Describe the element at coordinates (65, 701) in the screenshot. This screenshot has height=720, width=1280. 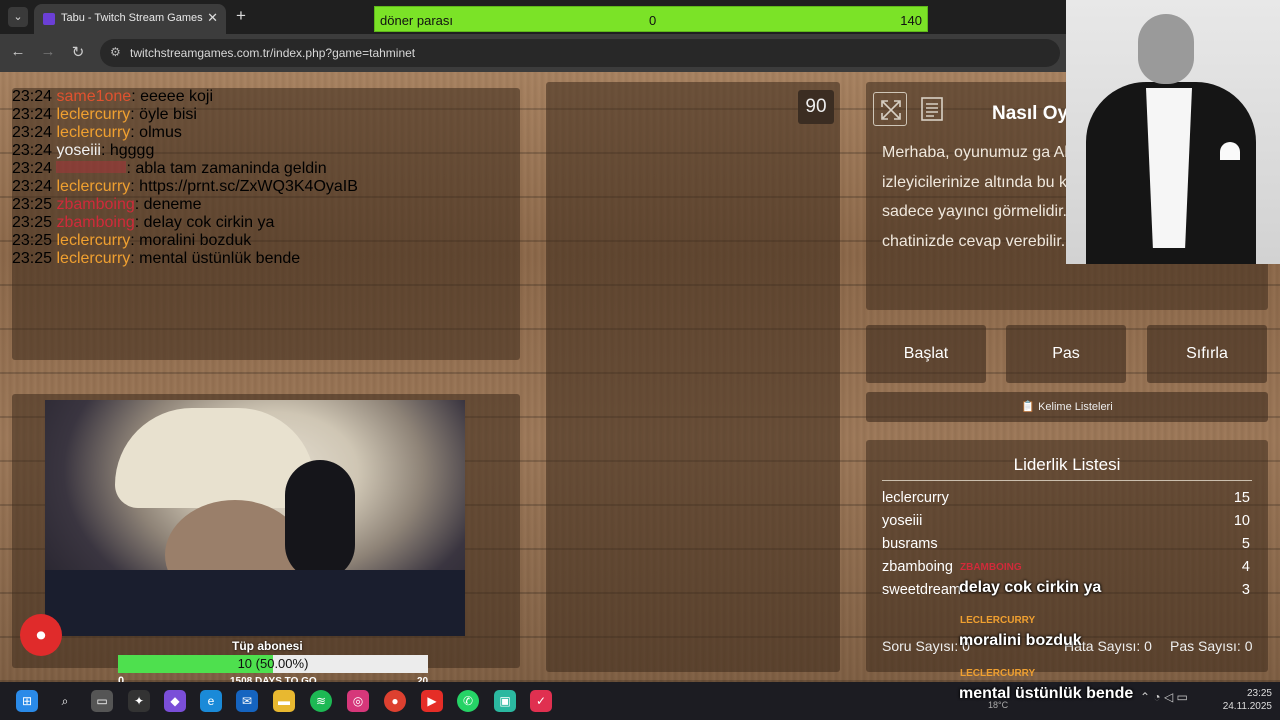
I see `search-icon: ⌕` at that location.